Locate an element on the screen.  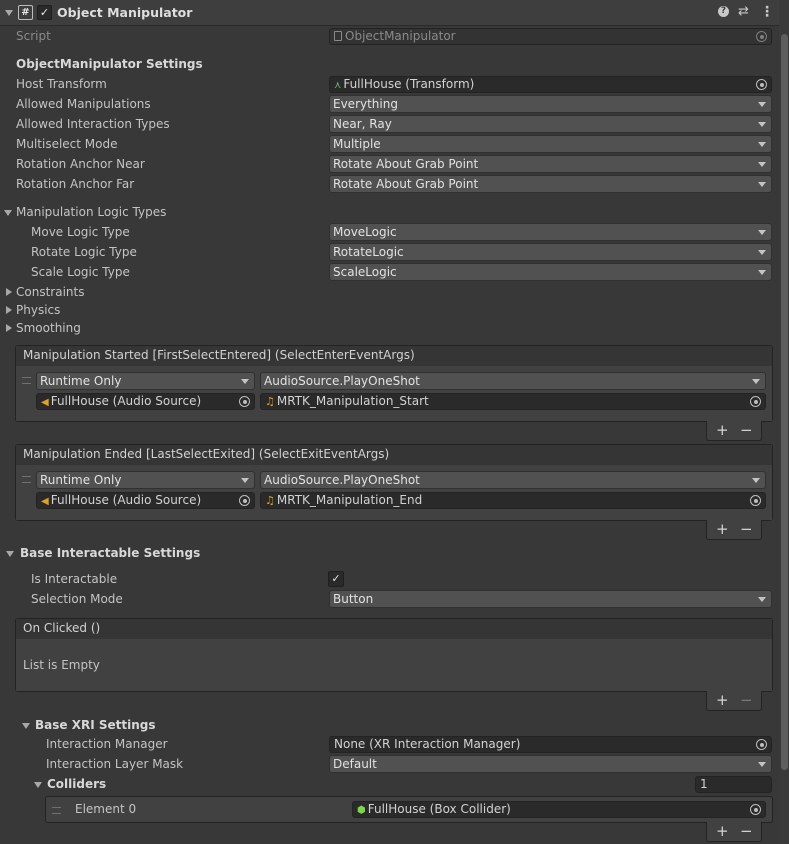
event-body is located at coordinates (394, 665).